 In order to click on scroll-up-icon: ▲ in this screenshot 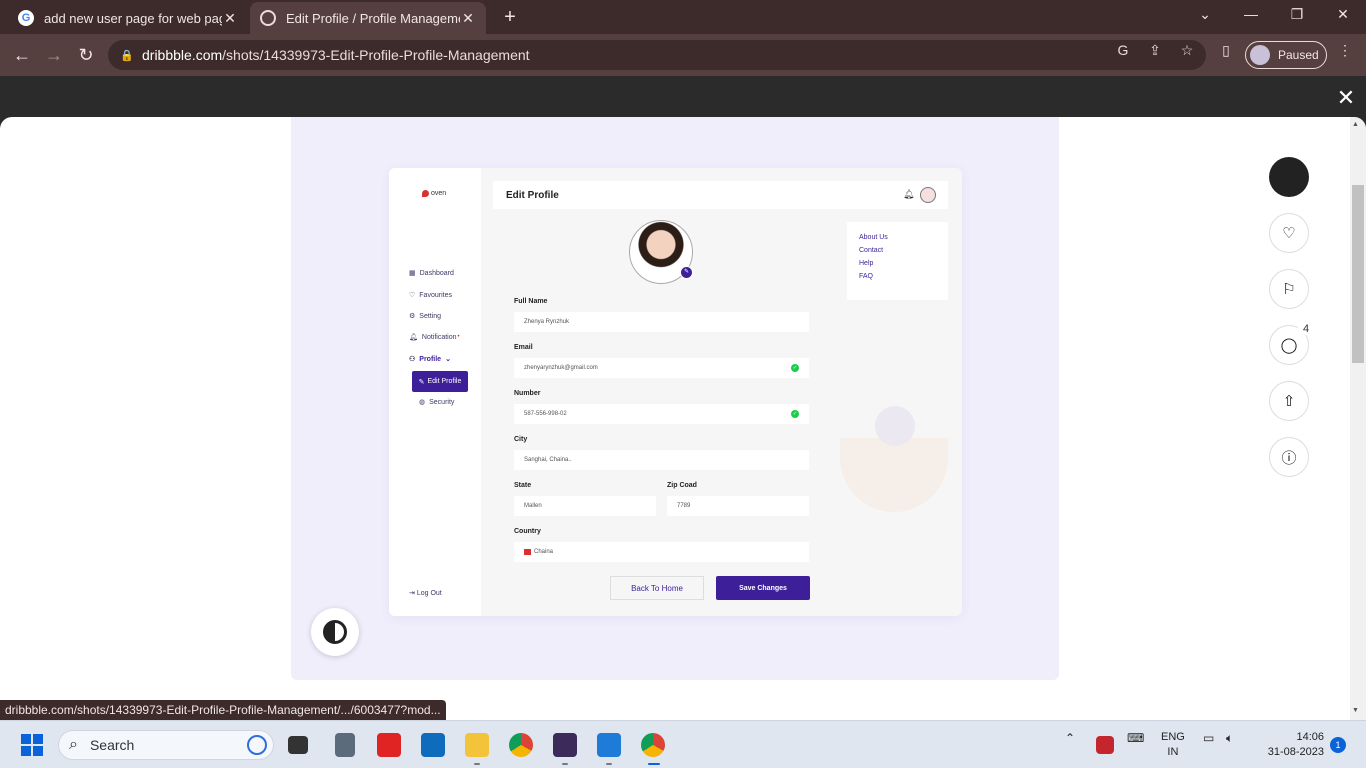, I will do `click(1355, 124)`.